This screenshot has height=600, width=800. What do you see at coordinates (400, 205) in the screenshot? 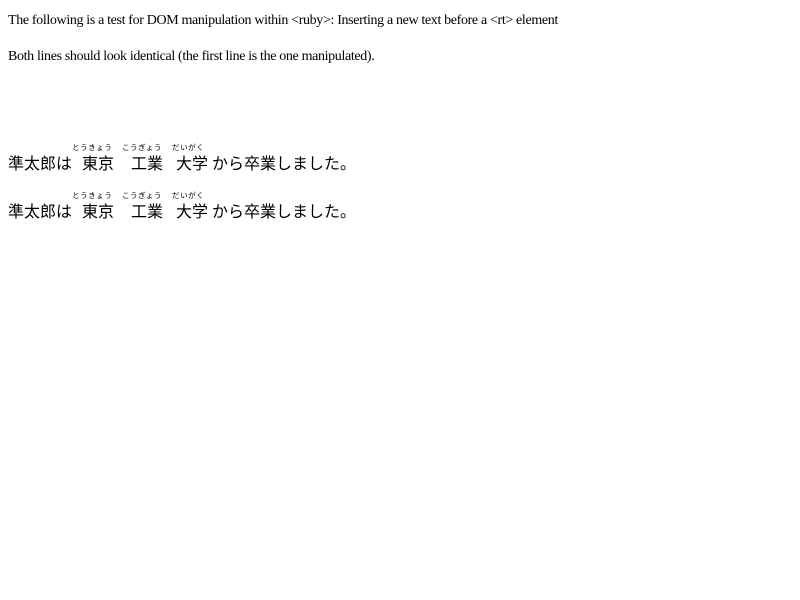
I see `ruby-line-reference: 準太郎は とうきょう こうぎょう だいがく 東京 工業 大学 から卒業しました。` at bounding box center [400, 205].